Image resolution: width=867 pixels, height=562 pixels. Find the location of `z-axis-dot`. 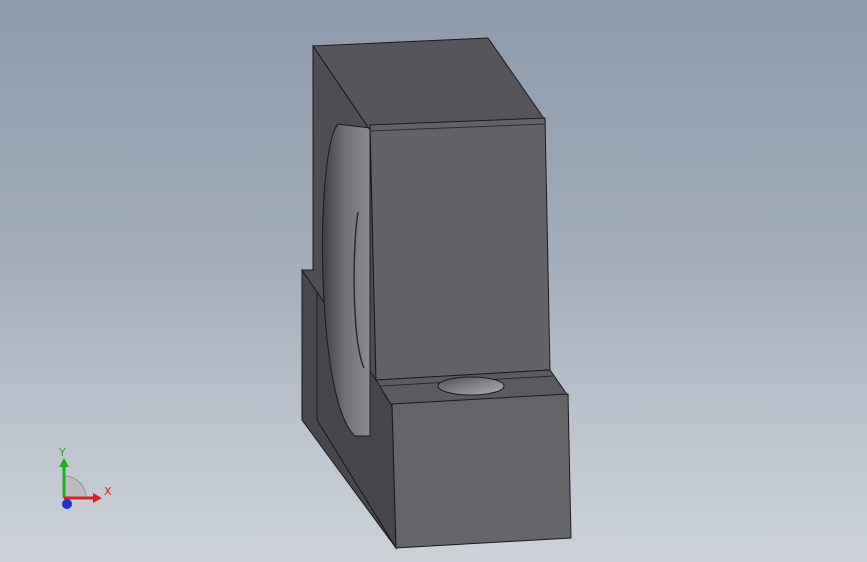

z-axis-dot is located at coordinates (67, 504).